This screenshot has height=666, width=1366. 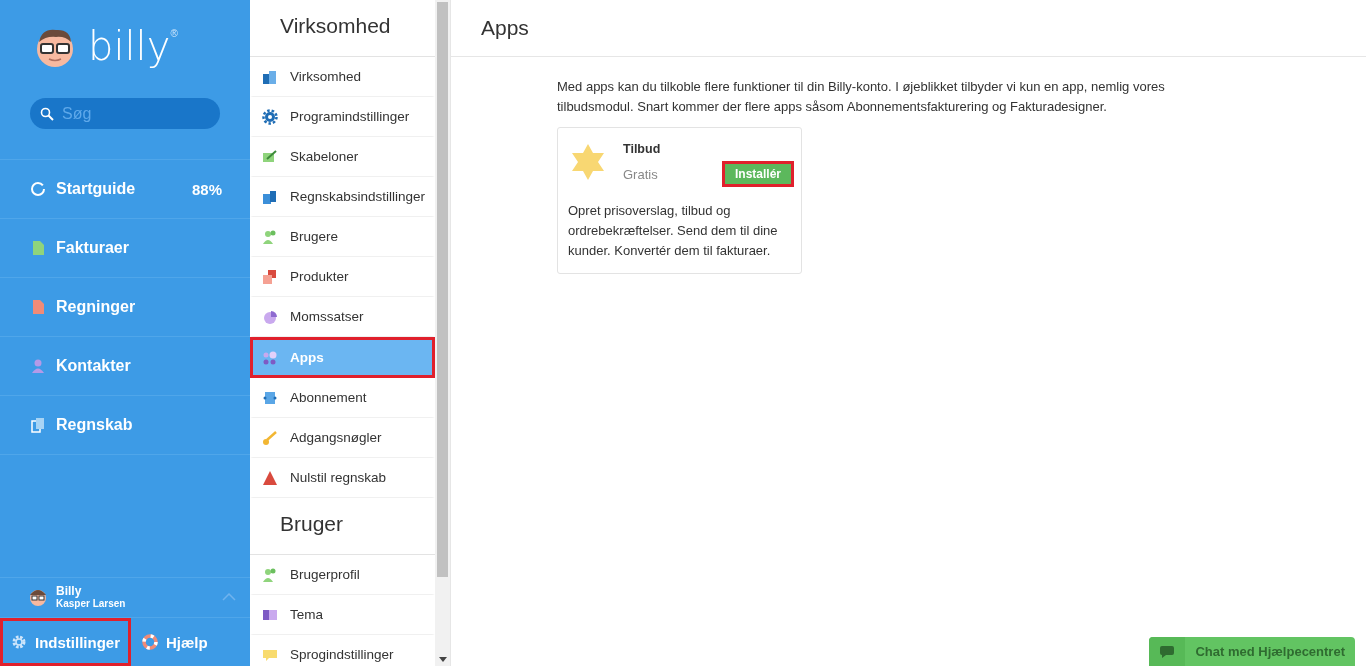 What do you see at coordinates (206, 189) in the screenshot?
I see `progress-percent: 88%` at bounding box center [206, 189].